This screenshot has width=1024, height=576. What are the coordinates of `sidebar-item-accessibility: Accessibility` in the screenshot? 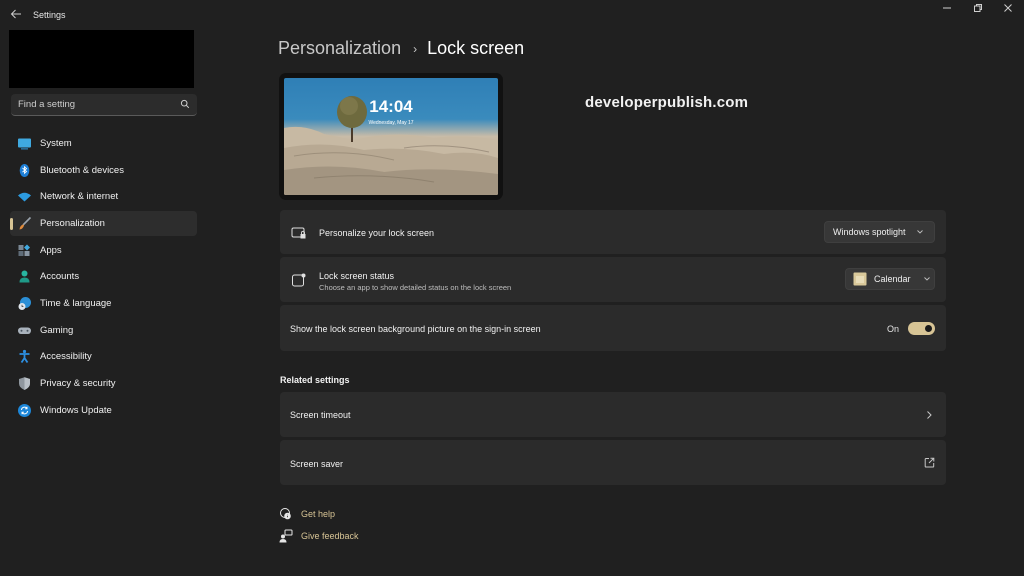 It's located at (103, 356).